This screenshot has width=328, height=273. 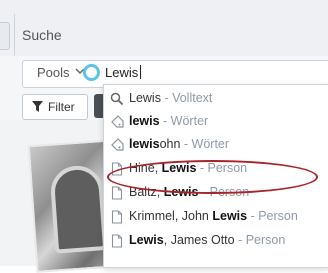 What do you see at coordinates (117, 99) in the screenshot?
I see `search-icon` at bounding box center [117, 99].